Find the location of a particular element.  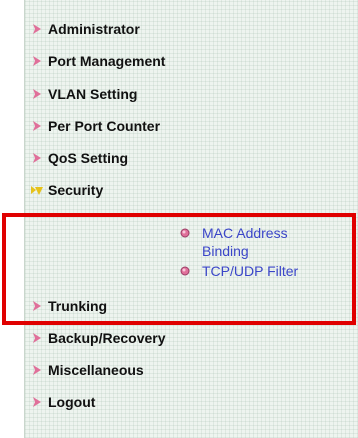

menu-item-vlan-setting: VLAN Setting is located at coordinates (83, 94).